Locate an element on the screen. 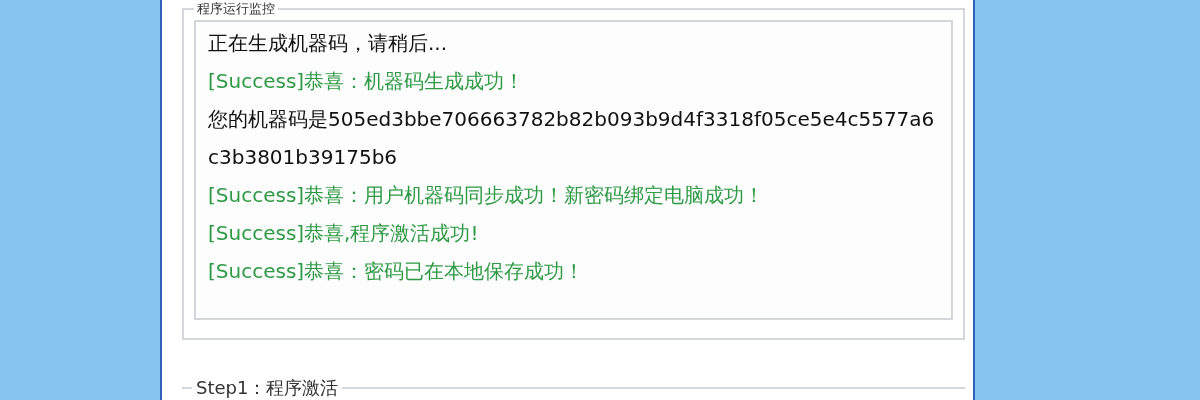 Image resolution: width=1200 pixels, height=400 pixels. group-title: Step1：程序激活 is located at coordinates (267, 388).